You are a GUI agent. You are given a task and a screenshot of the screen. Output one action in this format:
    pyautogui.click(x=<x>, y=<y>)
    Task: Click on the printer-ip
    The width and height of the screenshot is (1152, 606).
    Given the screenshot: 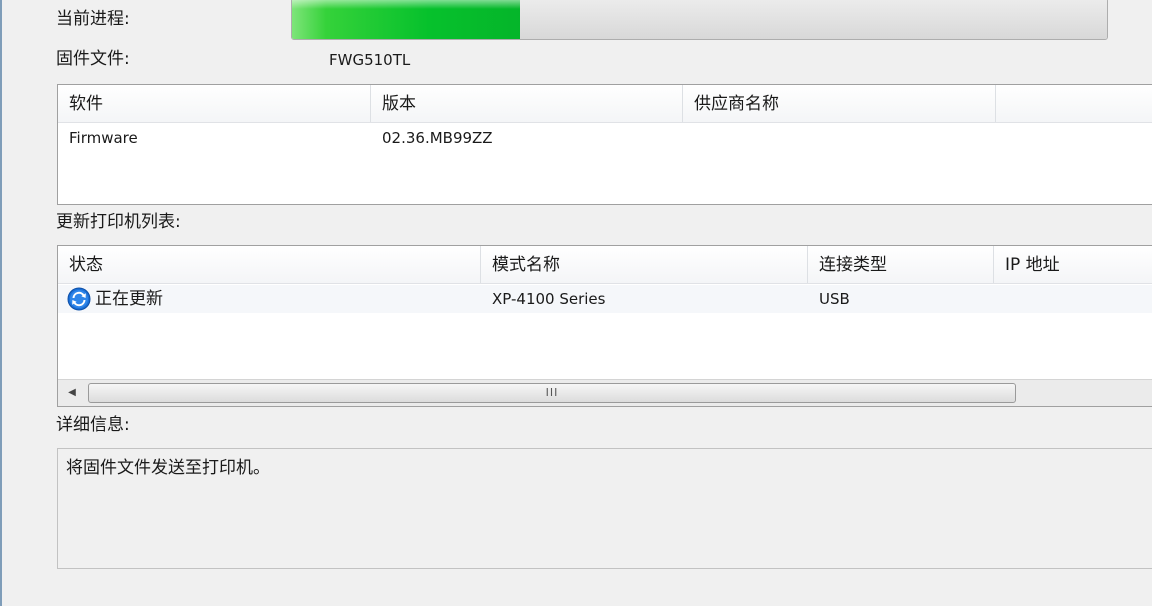 What is the action you would take?
    pyautogui.click(x=999, y=299)
    